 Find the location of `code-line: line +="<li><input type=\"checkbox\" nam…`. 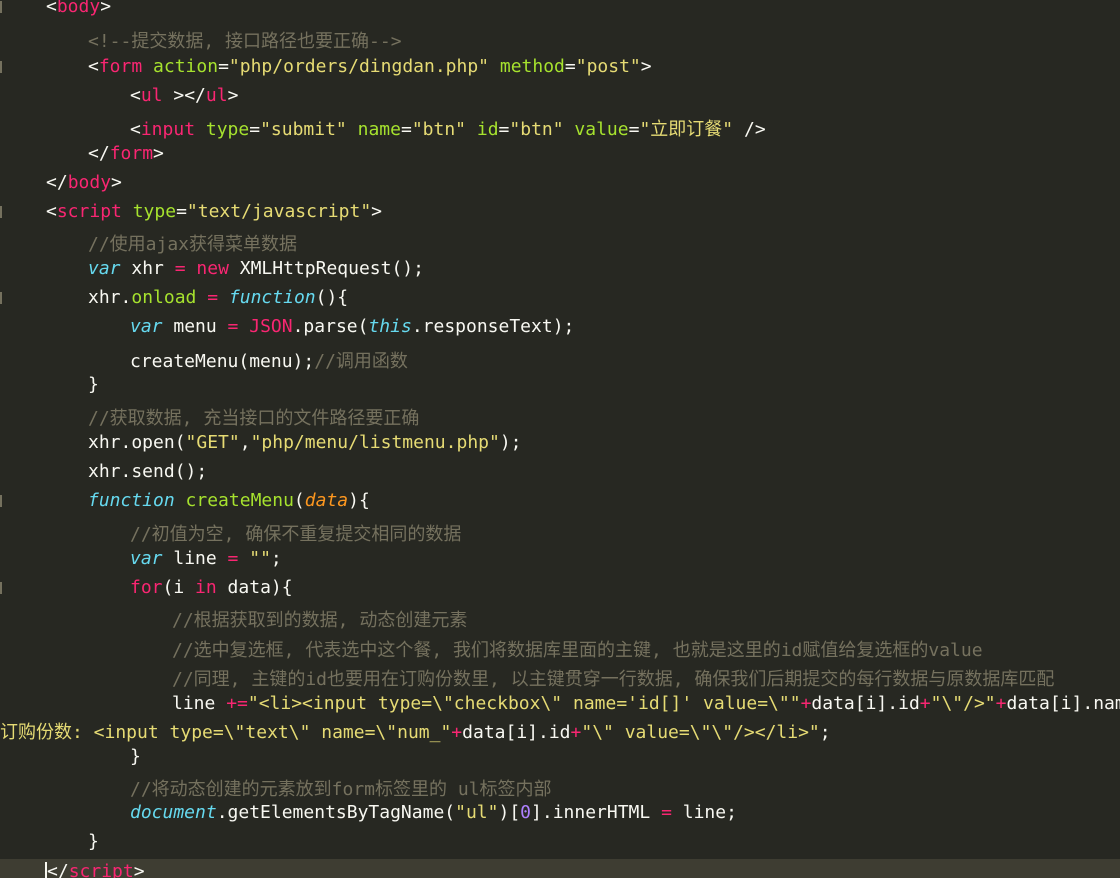

code-line: line +="<li><input type=\"checkbox\" nam… is located at coordinates (560, 704).